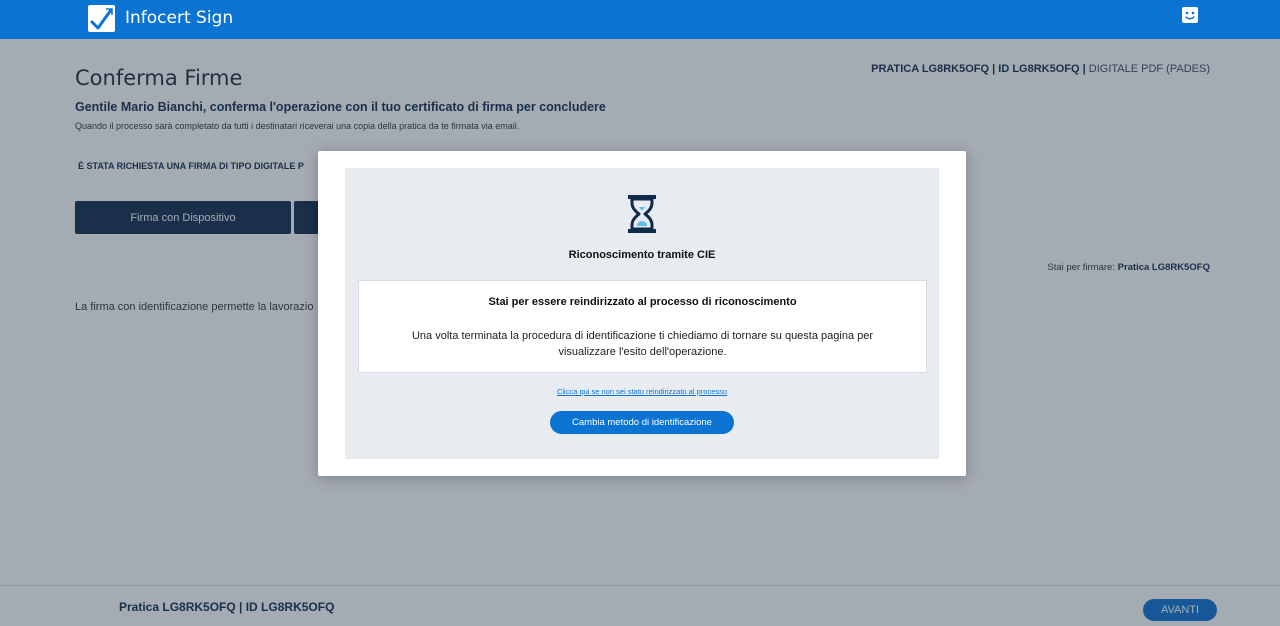  Describe the element at coordinates (1190, 15) in the screenshot. I see `chat-support-icon` at that location.